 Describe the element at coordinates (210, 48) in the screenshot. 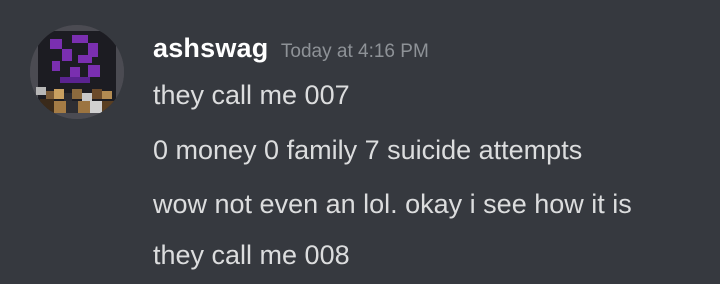

I see `username: ashswag` at that location.